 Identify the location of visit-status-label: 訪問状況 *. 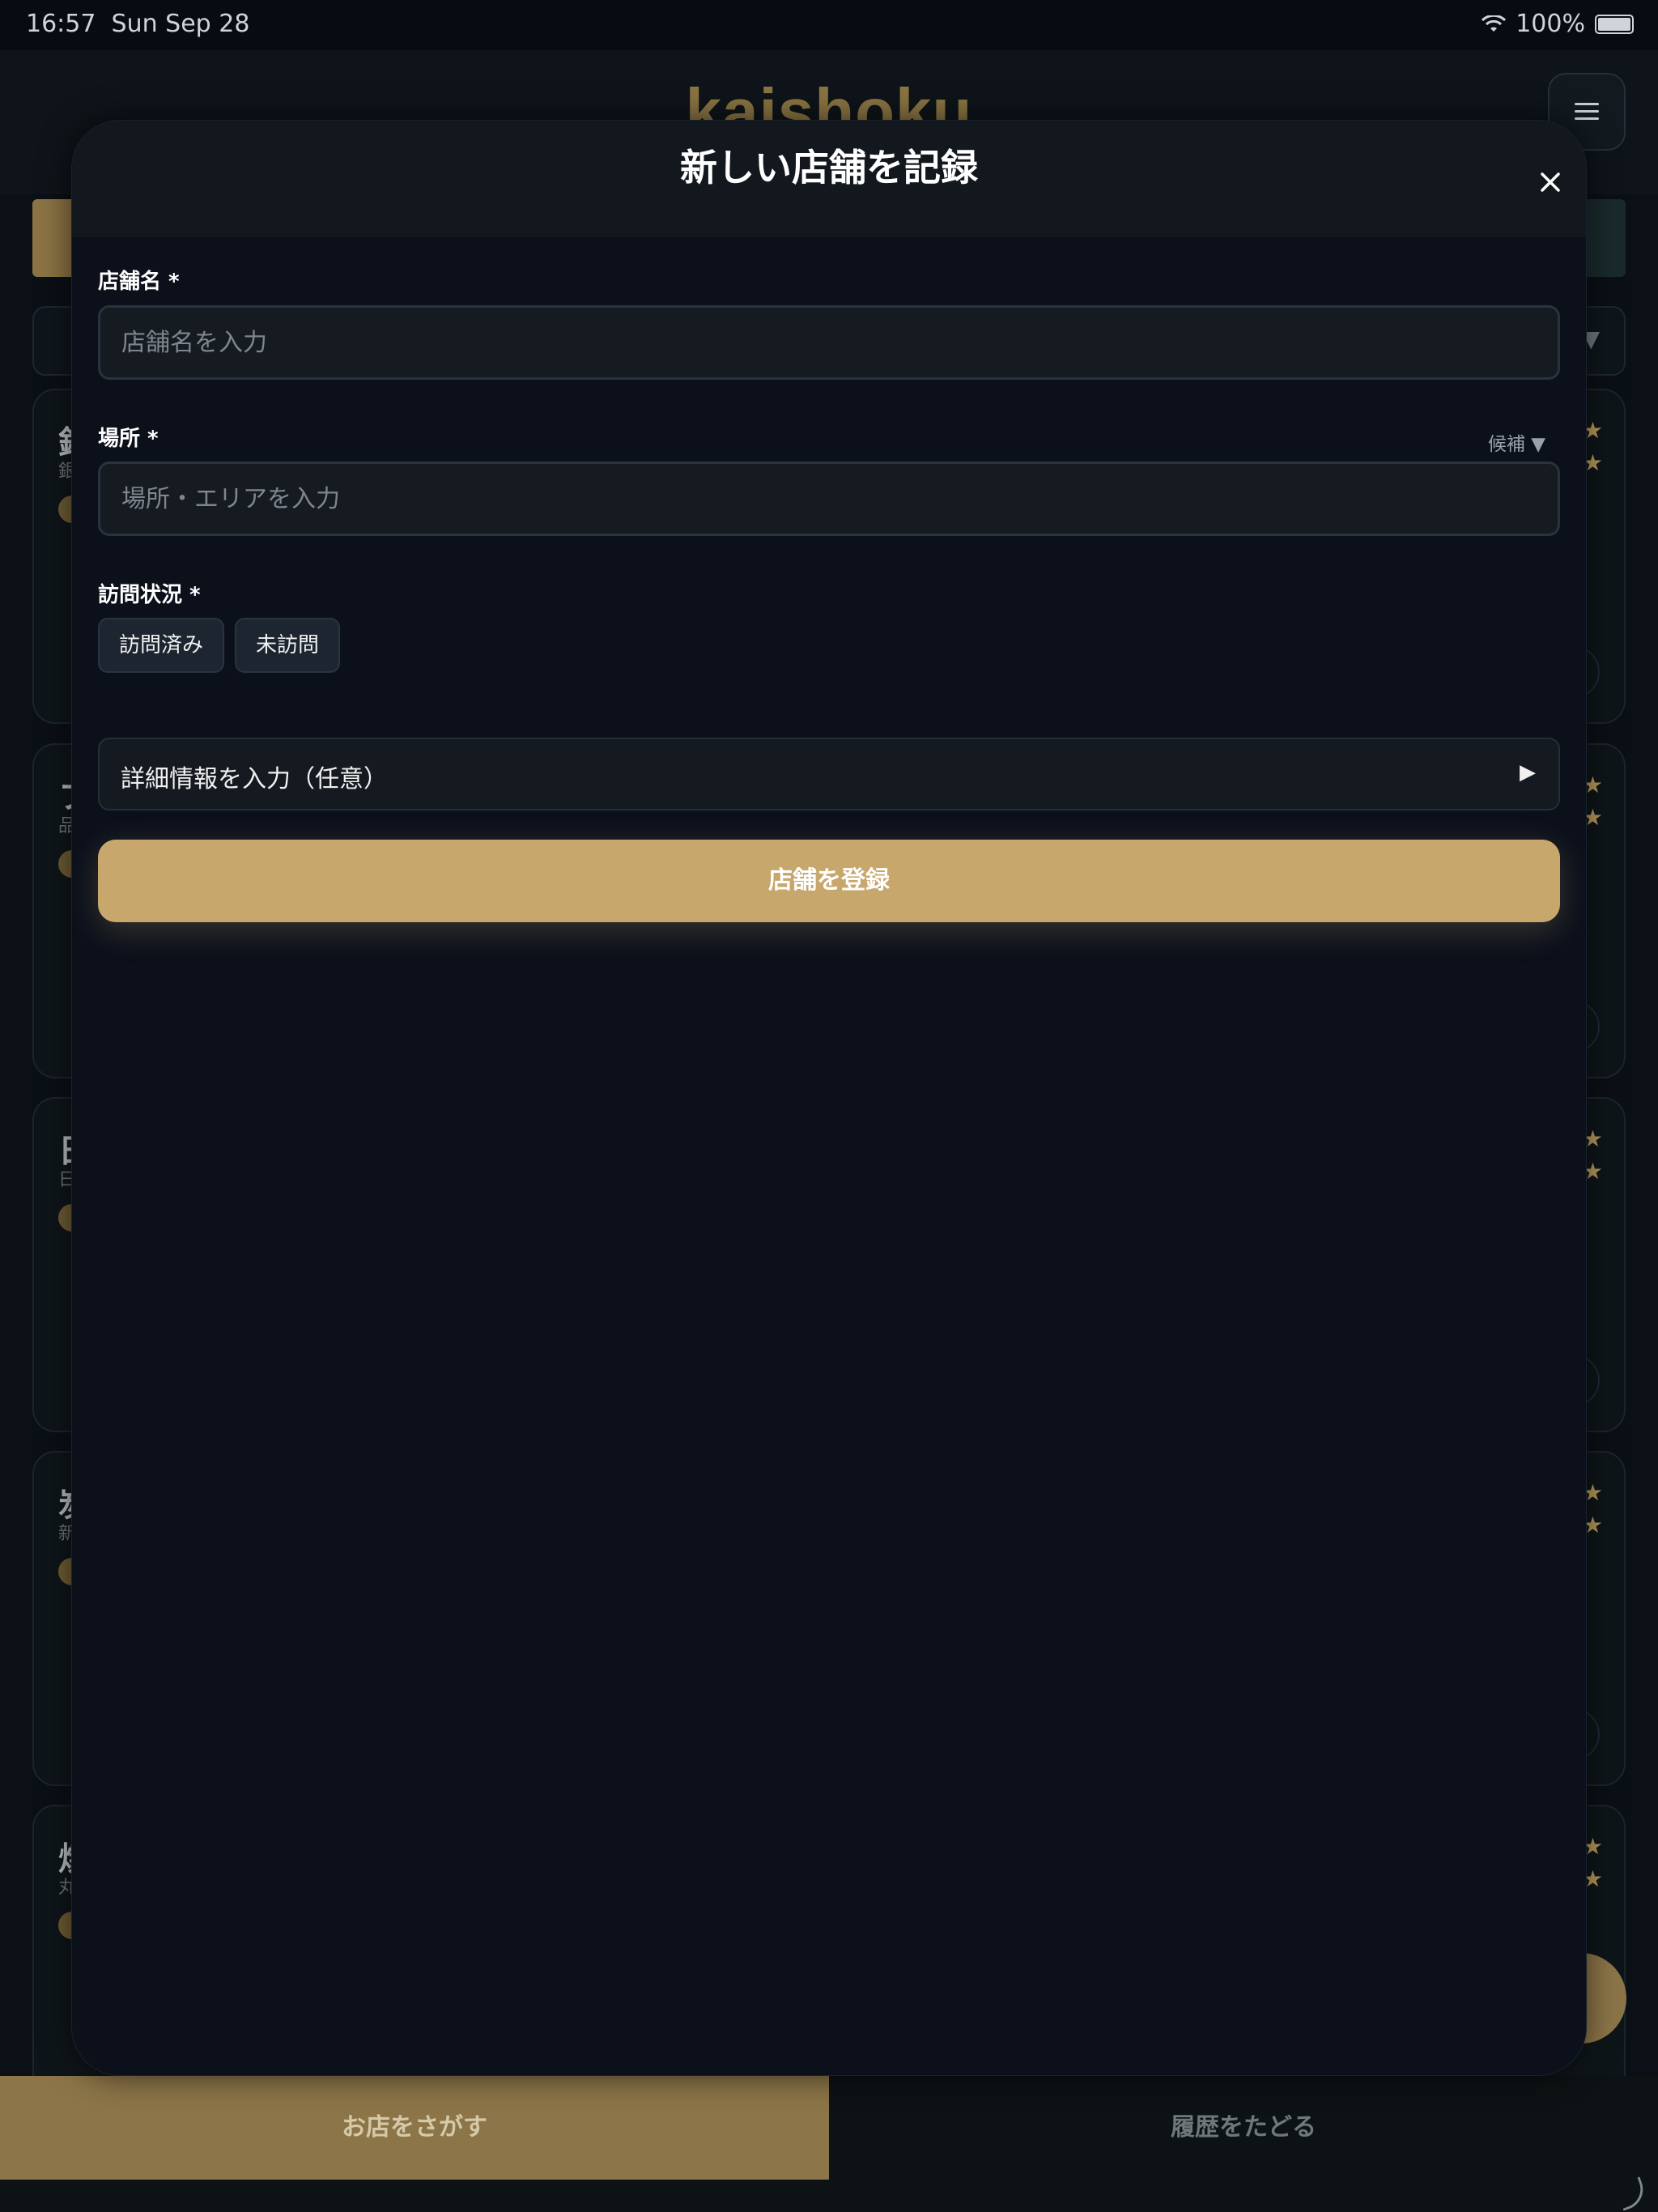
(149, 595).